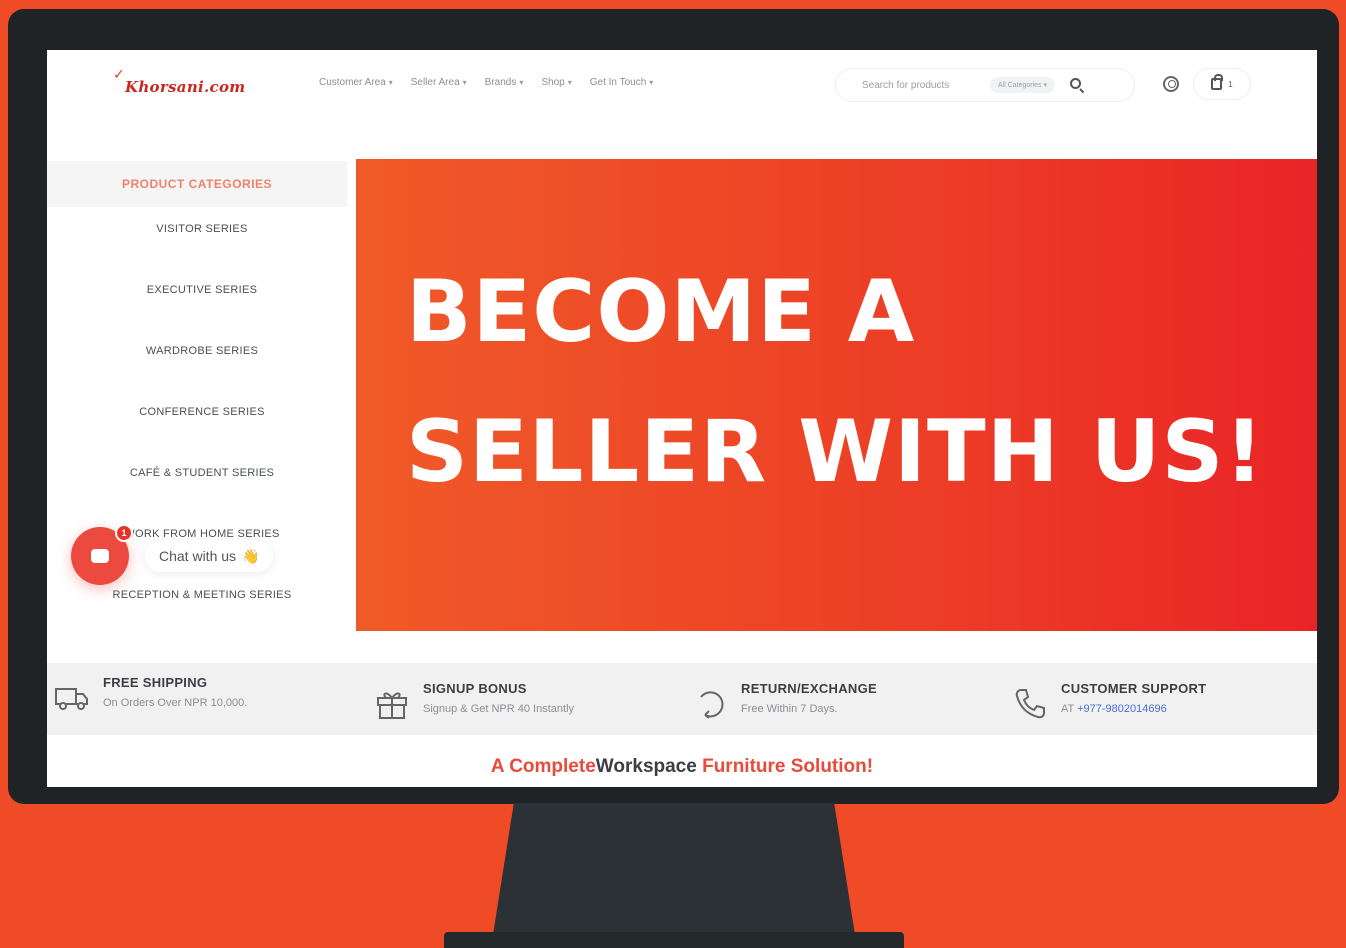 The image size is (1346, 948). What do you see at coordinates (1122, 709) in the screenshot?
I see `support-phone-link: +977-9802014696` at bounding box center [1122, 709].